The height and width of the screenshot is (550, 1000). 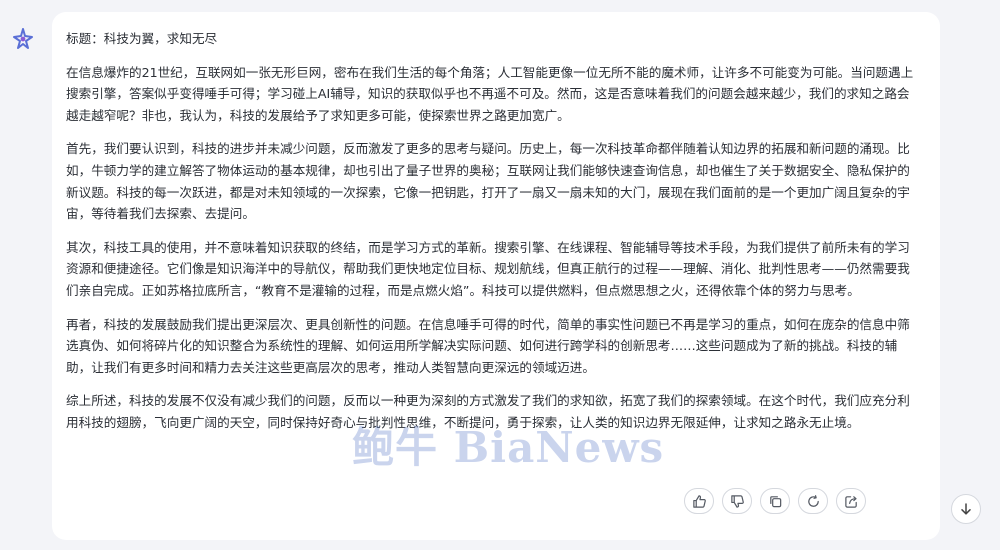 I want to click on copy-icon, so click(x=775, y=501).